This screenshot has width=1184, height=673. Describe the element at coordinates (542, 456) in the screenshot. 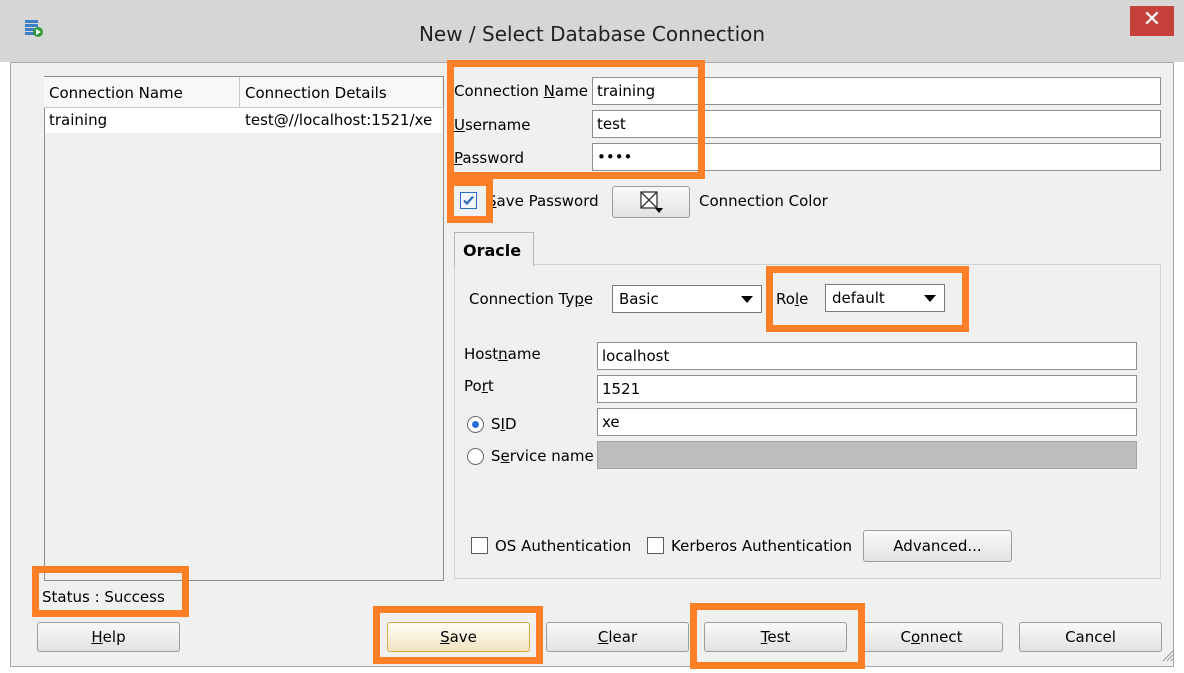

I see `service-name-label: Service name` at that location.